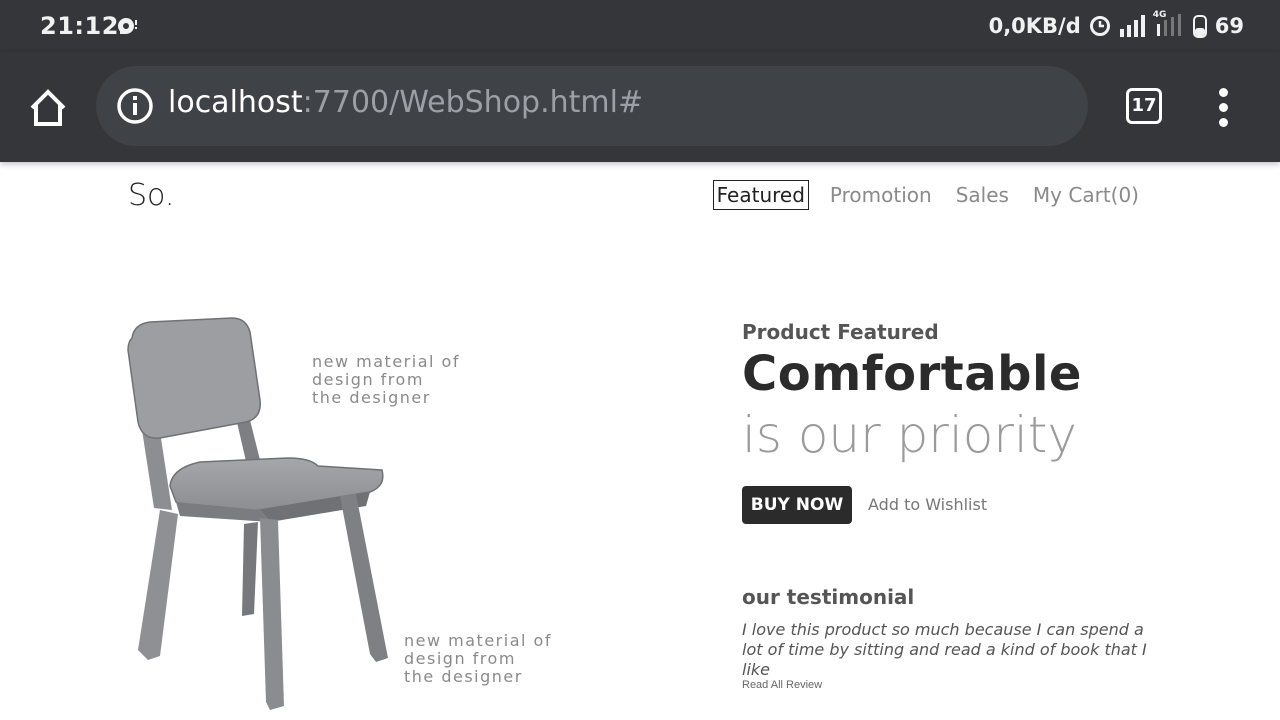  Describe the element at coordinates (473, 102) in the screenshot. I see `url-path: :7700/WebShop.html#` at that location.